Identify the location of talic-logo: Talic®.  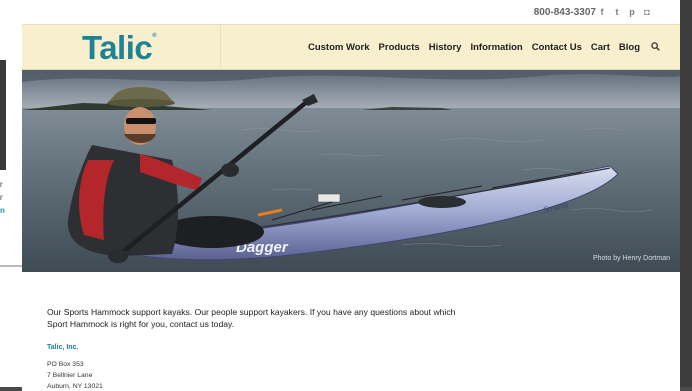
(119, 48).